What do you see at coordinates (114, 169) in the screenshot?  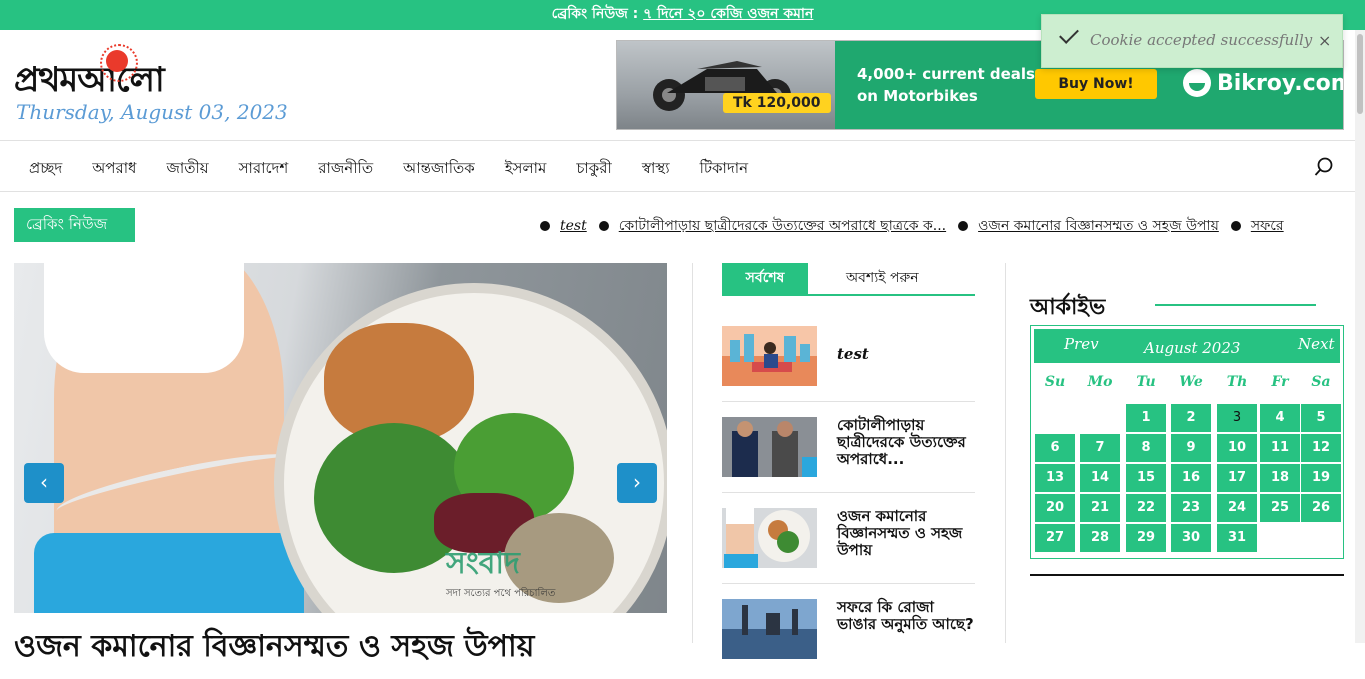 I see `nav-item: অপরাধ` at bounding box center [114, 169].